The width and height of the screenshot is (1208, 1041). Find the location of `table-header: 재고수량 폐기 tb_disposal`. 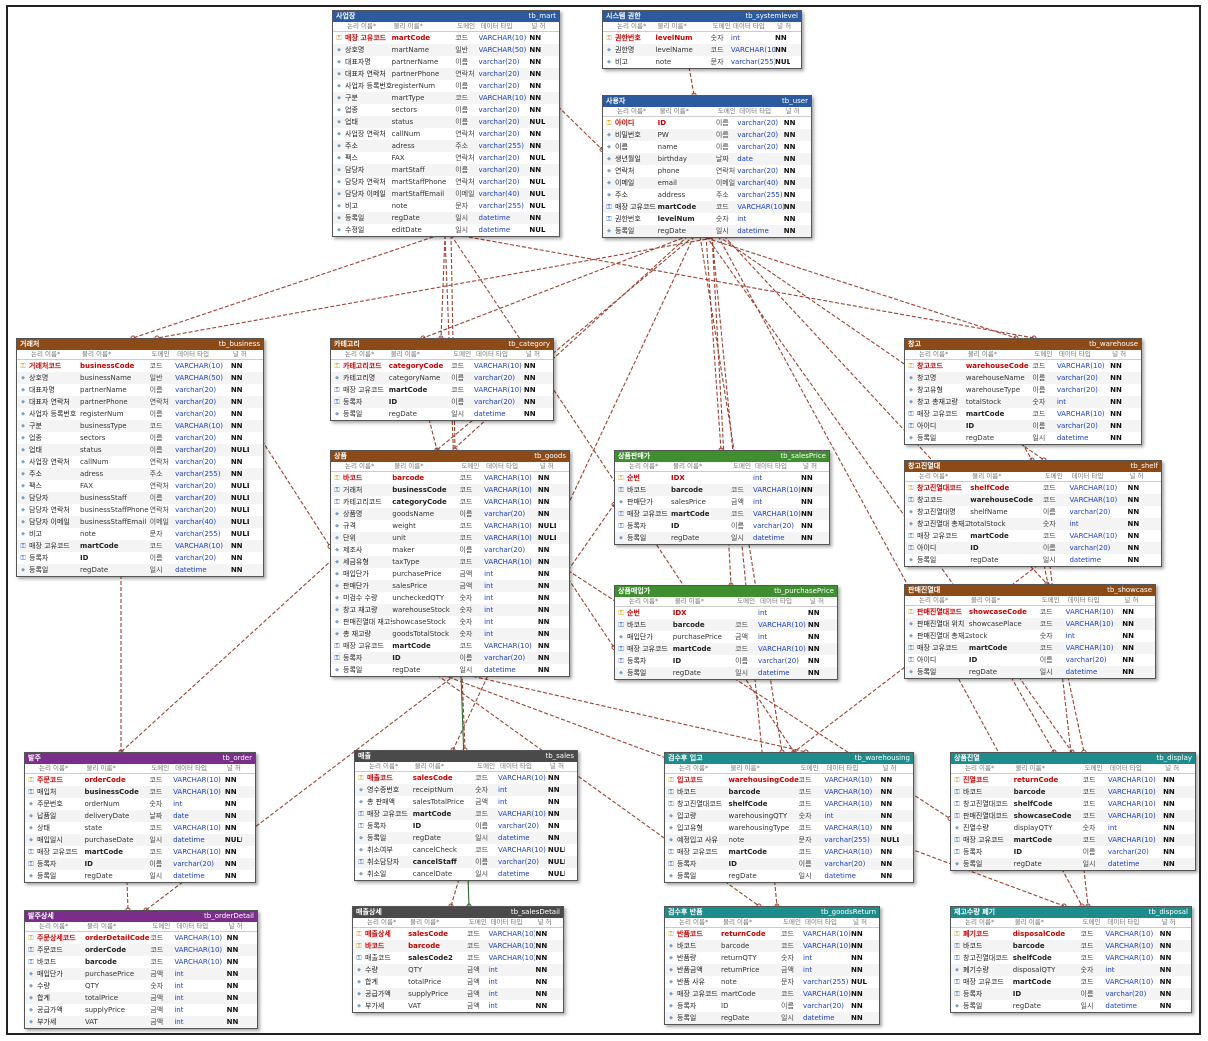

table-header: 재고수량 폐기 tb_disposal is located at coordinates (1071, 912).